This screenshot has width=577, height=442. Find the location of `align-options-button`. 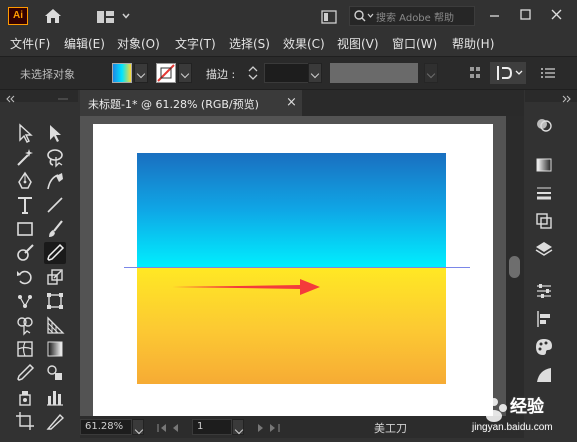

align-options-button is located at coordinates (508, 73).